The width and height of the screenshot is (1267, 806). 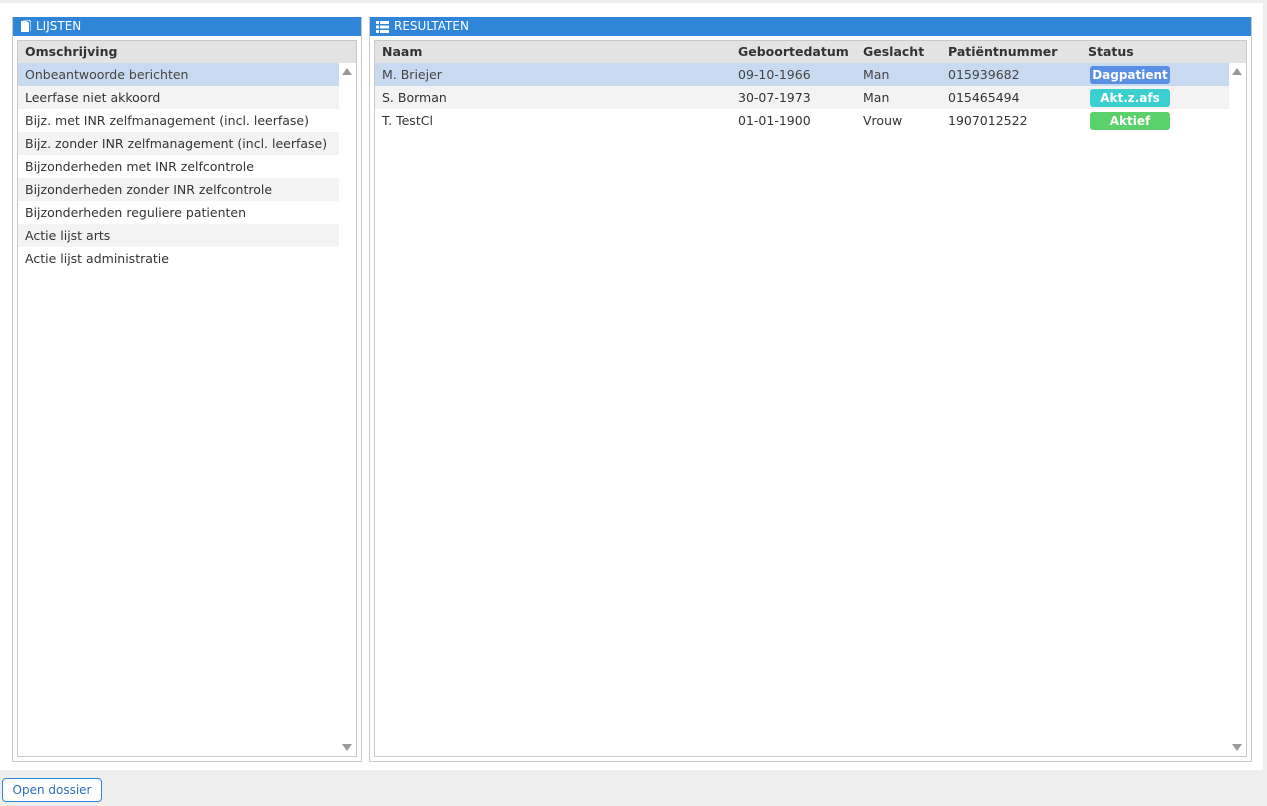 What do you see at coordinates (178, 258) in the screenshot?
I see `list-item: Actie lijst administratie` at bounding box center [178, 258].